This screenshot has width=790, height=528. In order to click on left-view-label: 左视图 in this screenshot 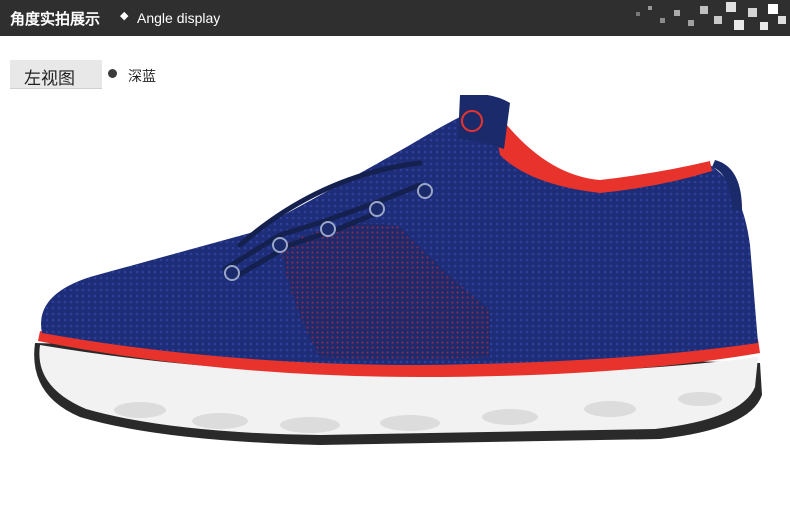, I will do `click(49, 79)`.